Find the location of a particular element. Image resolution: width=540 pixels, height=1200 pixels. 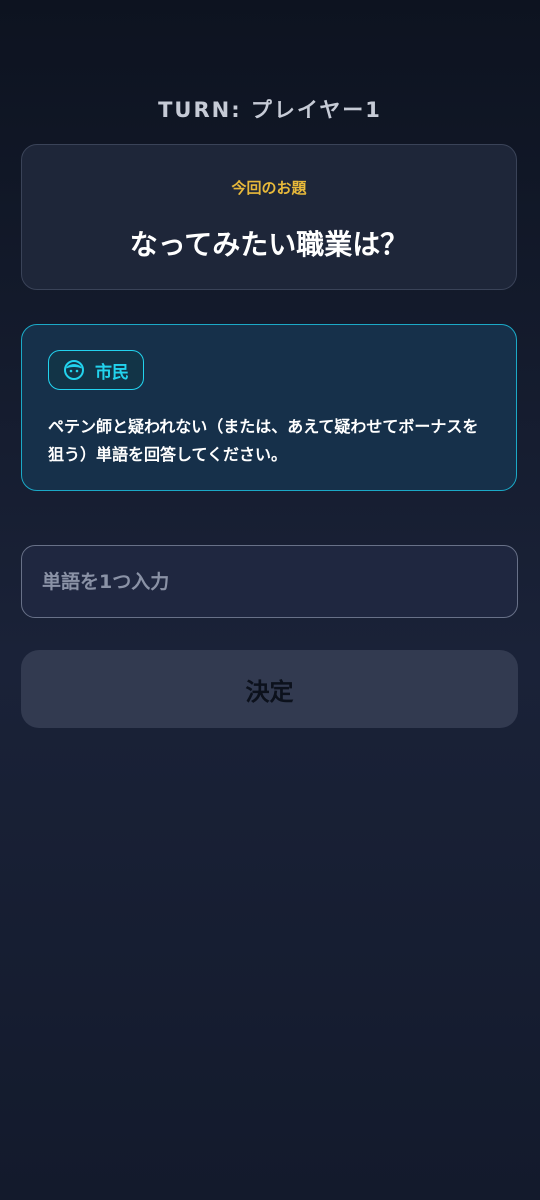

topic-card: 今回のお題 なってみたい職業は？ is located at coordinates (269, 217).